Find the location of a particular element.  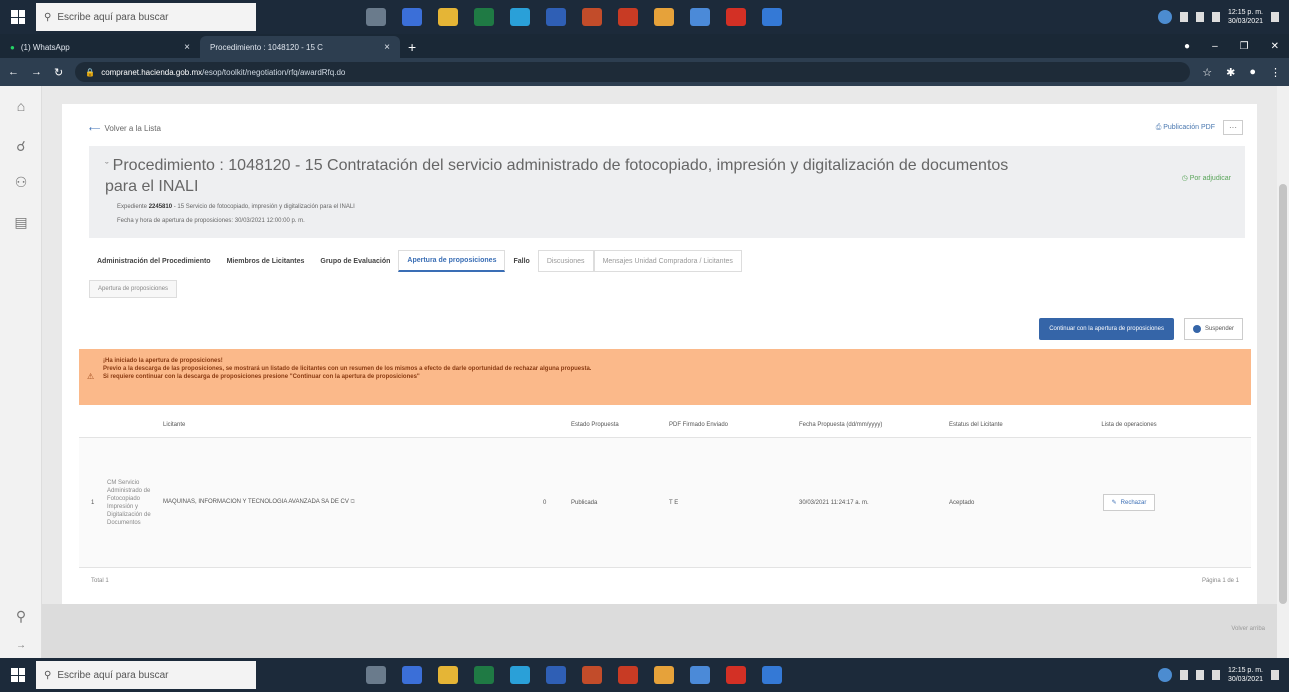

handshake-icon: ☌ is located at coordinates (21, 146).